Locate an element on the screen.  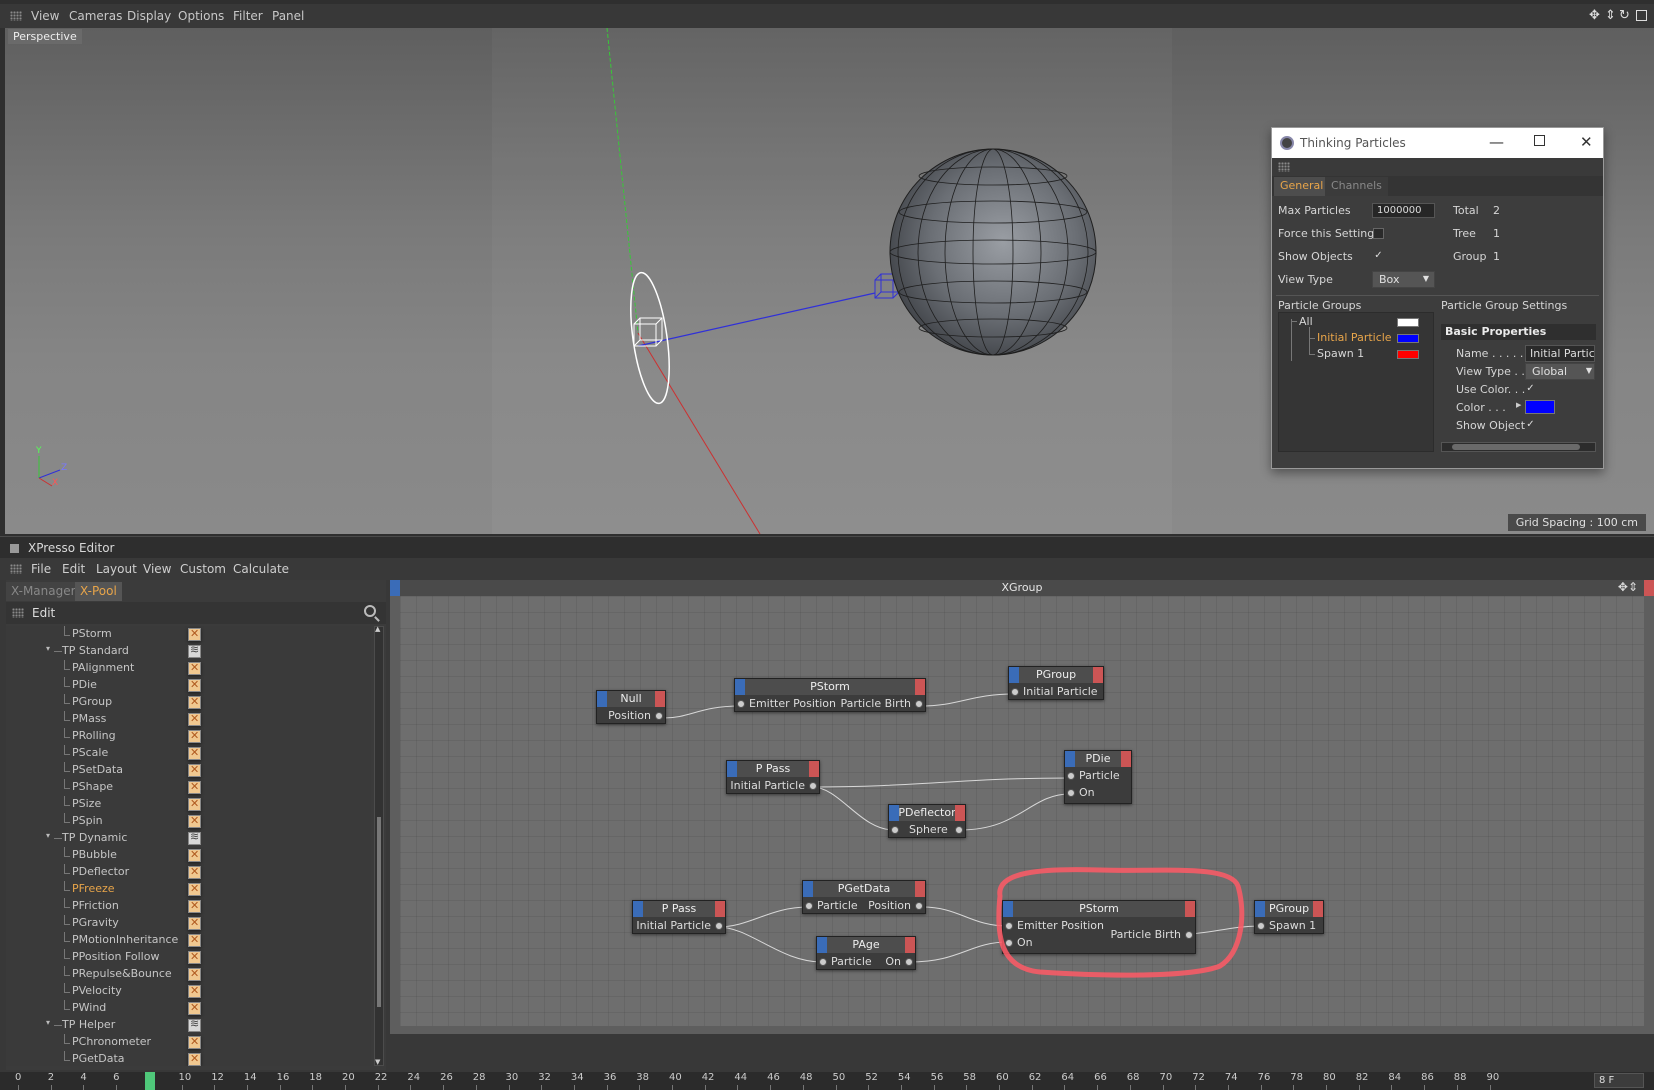
list-item: PStorm is located at coordinates (188, 634).